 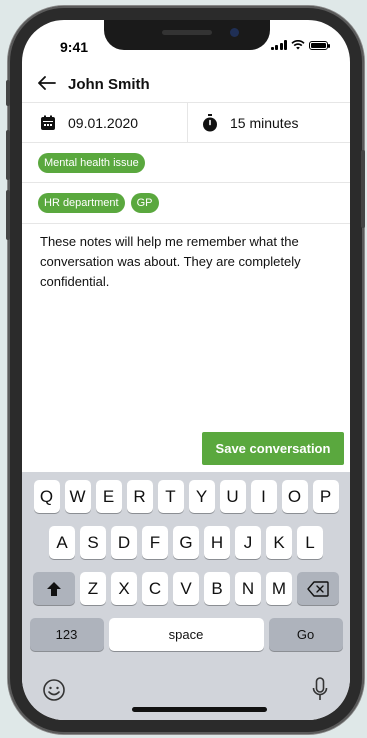 What do you see at coordinates (170, 496) in the screenshot?
I see `key-t: T` at bounding box center [170, 496].